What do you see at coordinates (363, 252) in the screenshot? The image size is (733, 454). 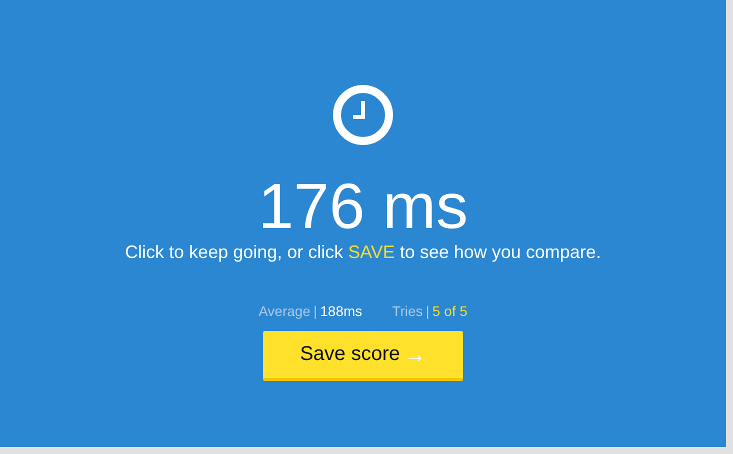 I see `instruction-text: Click to keep going, or click SAVE to see how you compare.` at bounding box center [363, 252].